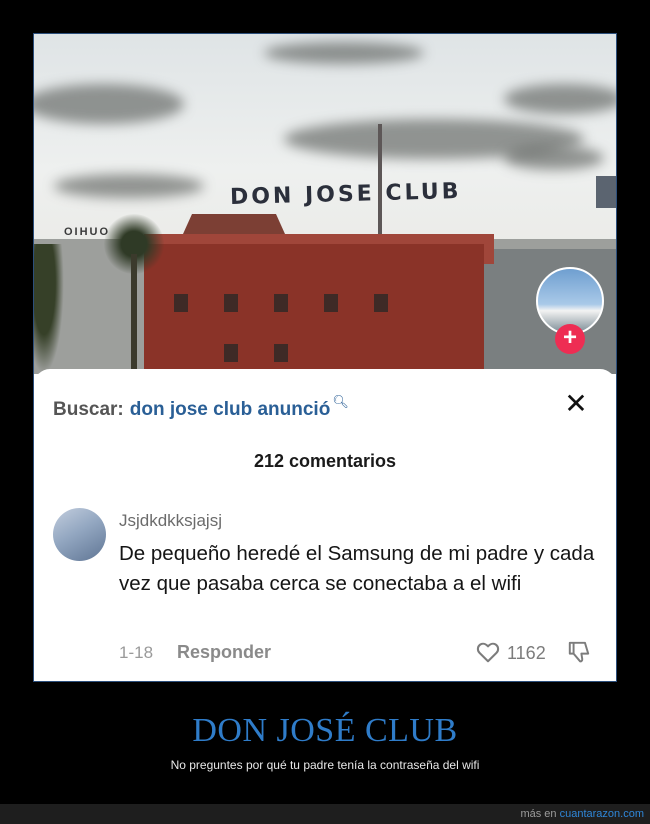  Describe the element at coordinates (380, 179) in the screenshot. I see `antenna-mast` at that location.